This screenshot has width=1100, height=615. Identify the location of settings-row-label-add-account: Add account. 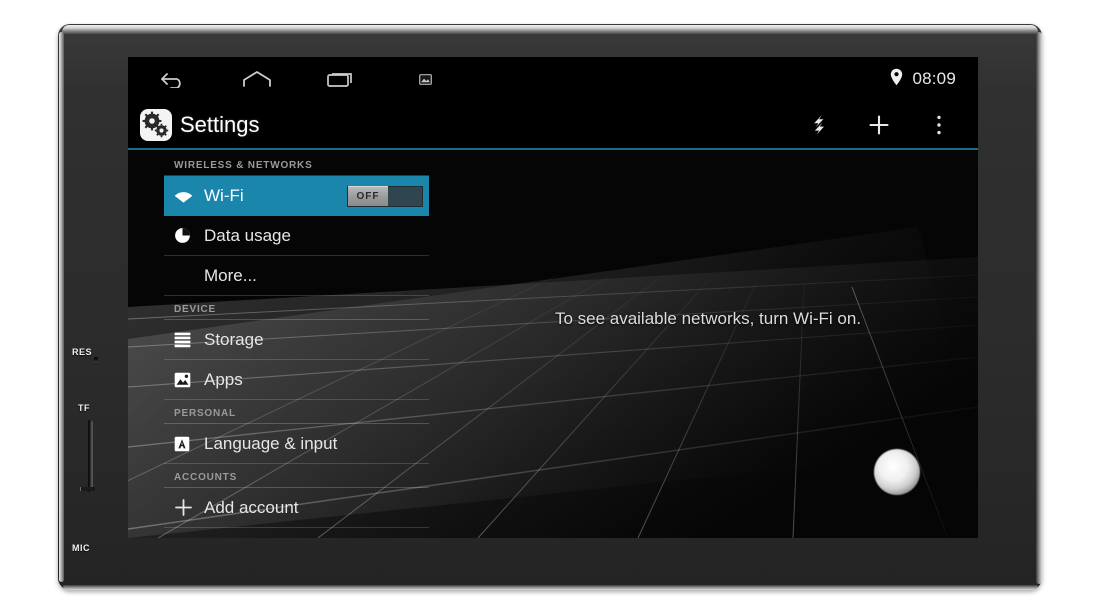
(251, 507).